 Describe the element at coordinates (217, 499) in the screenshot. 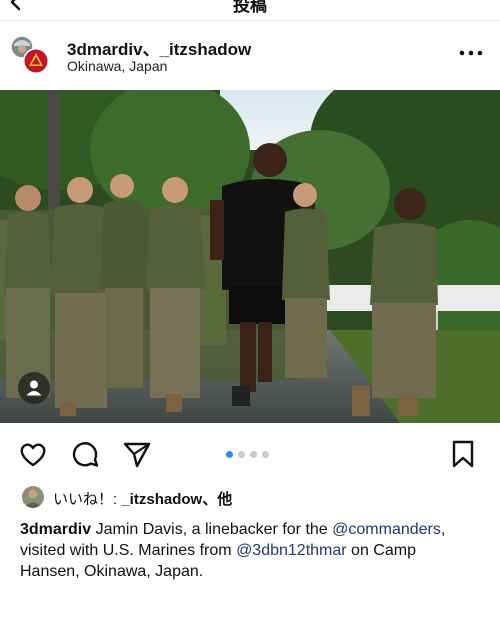

I see `likes-suffix: 、他` at that location.